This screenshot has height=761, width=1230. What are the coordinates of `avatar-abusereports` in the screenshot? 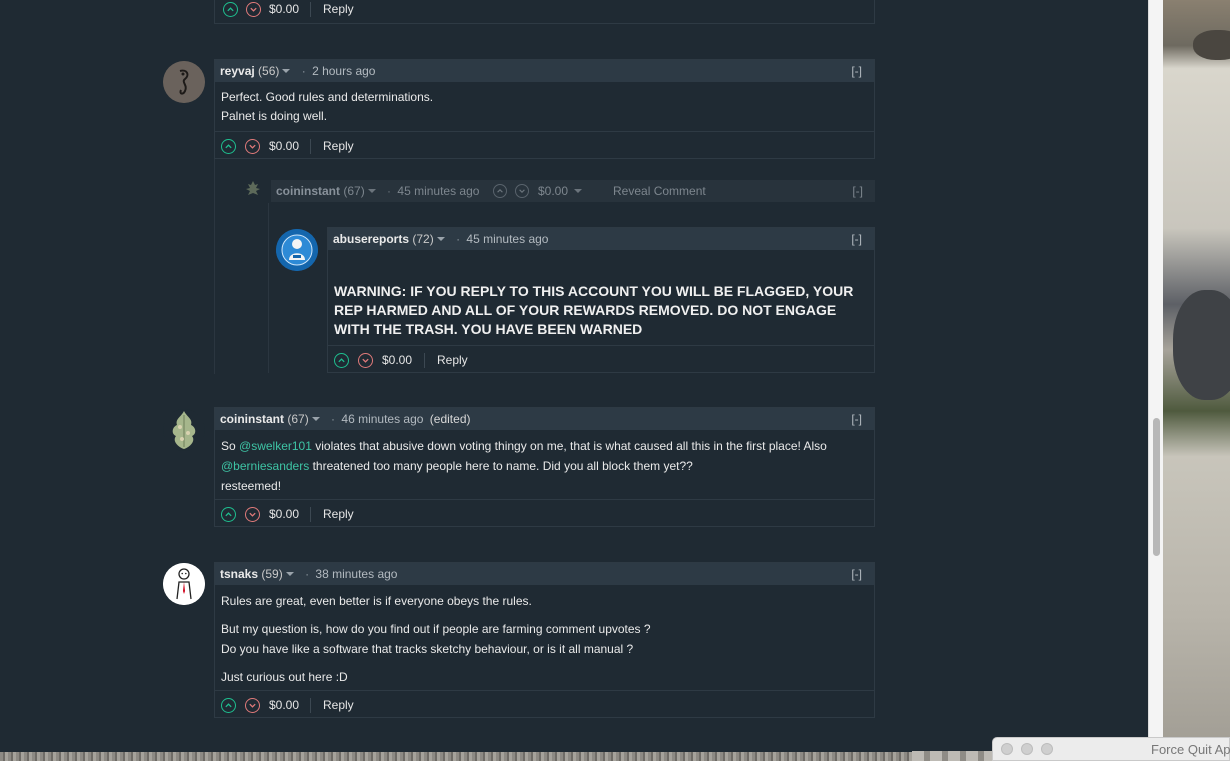 It's located at (297, 250).